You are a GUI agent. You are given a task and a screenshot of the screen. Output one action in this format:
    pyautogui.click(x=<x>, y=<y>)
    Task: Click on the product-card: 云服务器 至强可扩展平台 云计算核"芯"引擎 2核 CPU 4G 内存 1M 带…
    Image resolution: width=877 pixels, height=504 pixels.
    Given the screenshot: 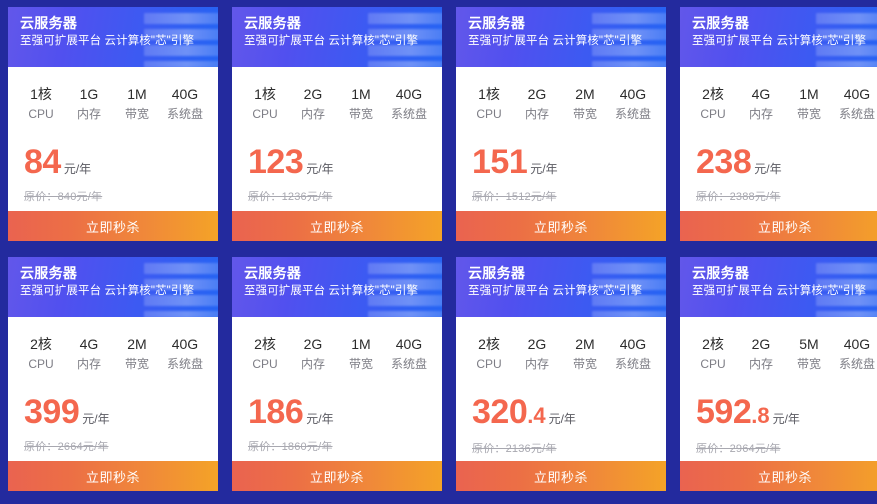 What is the action you would take?
    pyautogui.click(x=778, y=124)
    